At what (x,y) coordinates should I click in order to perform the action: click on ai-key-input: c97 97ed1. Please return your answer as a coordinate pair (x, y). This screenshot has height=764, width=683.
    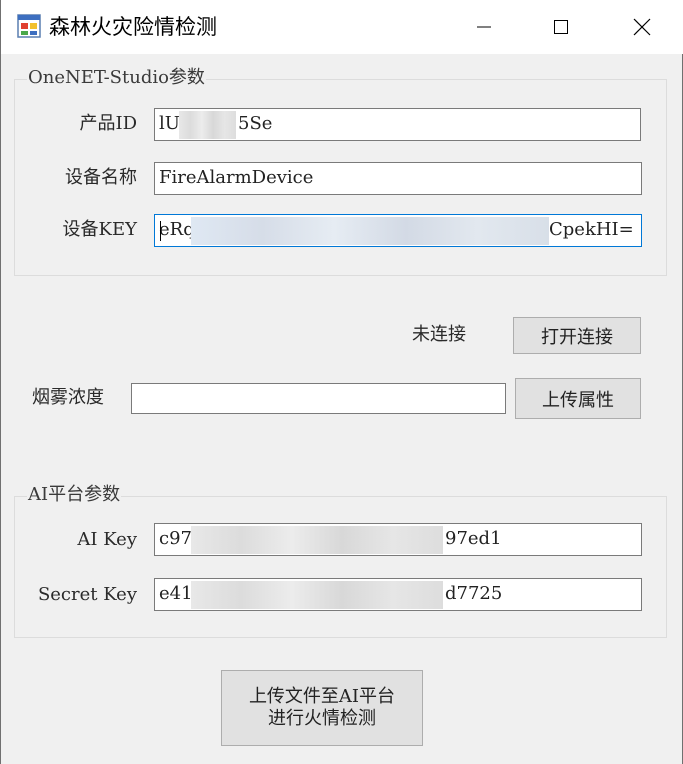
    Looking at the image, I should click on (398, 539).